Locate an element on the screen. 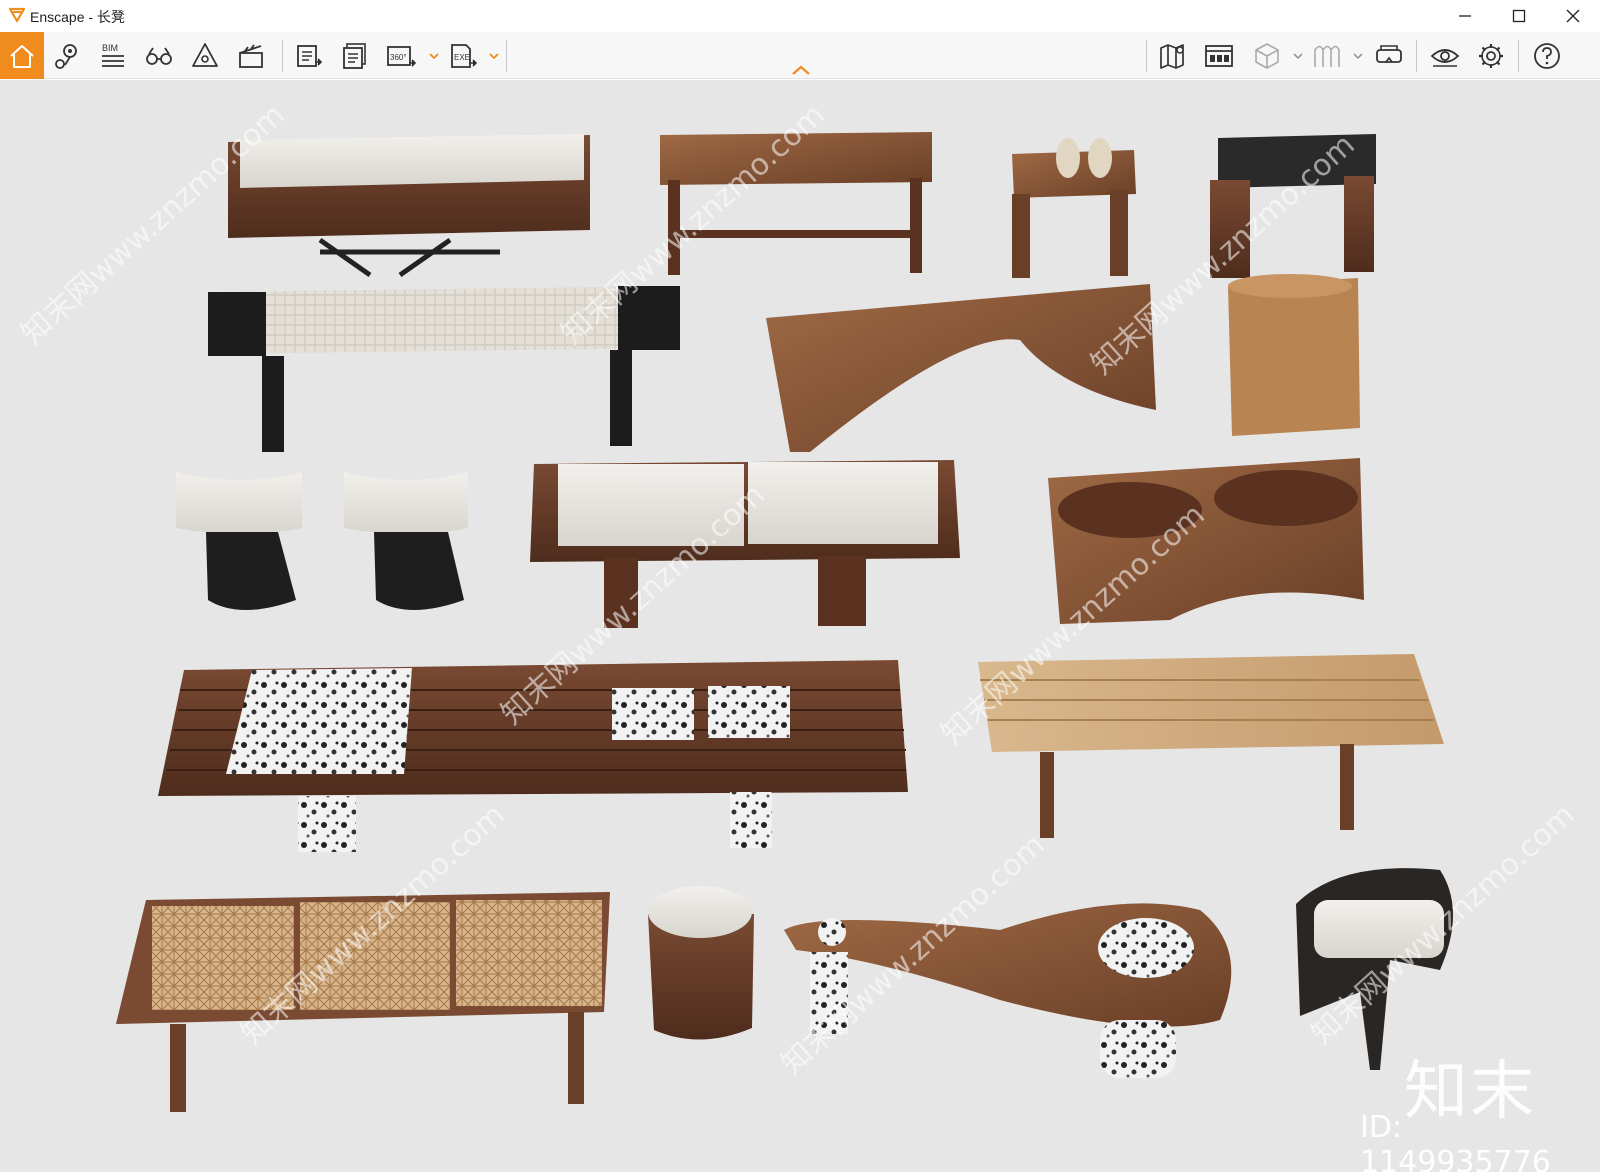 This screenshot has width=1600, height=1172. close-icon is located at coordinates (1573, 16).